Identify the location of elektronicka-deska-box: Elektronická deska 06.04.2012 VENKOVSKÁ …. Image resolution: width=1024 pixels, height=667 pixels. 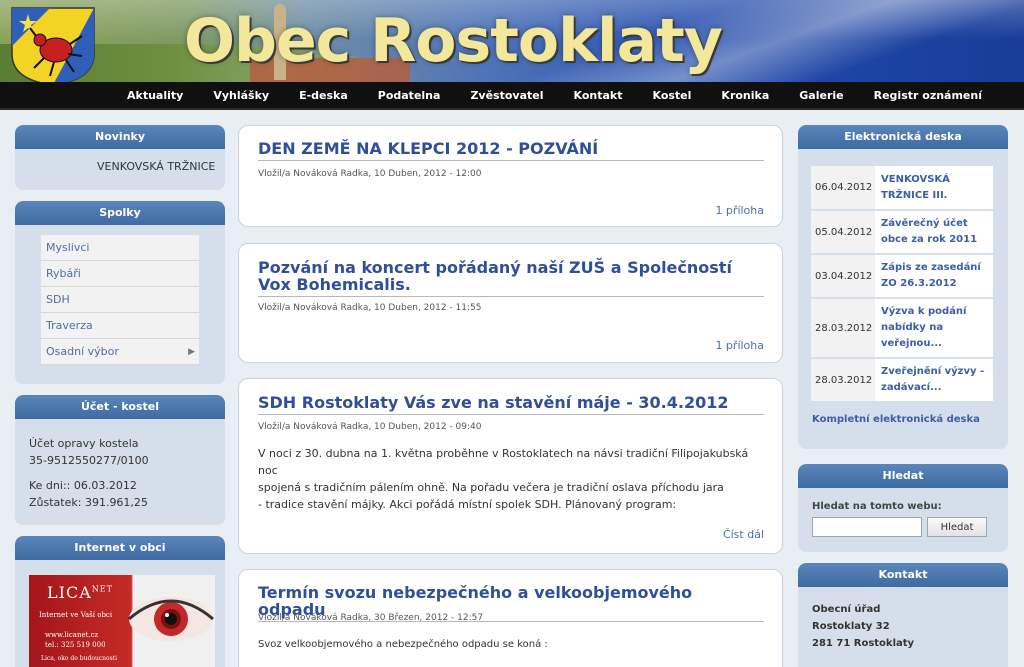
(903, 287).